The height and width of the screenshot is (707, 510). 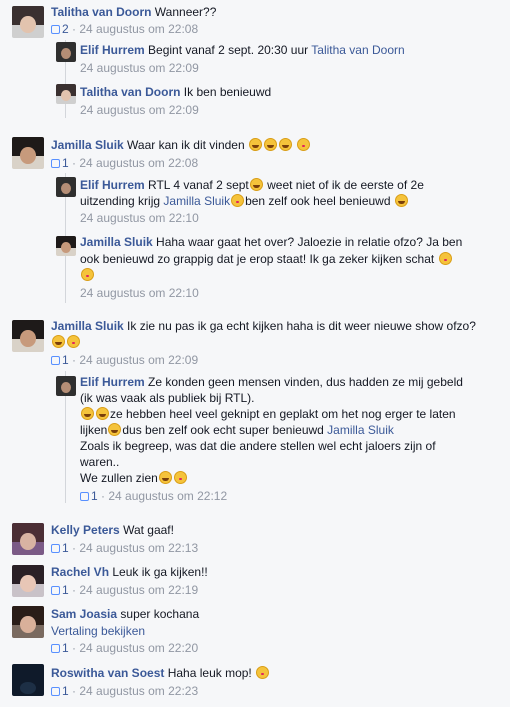 I want to click on like-count: 2, so click(x=65, y=29).